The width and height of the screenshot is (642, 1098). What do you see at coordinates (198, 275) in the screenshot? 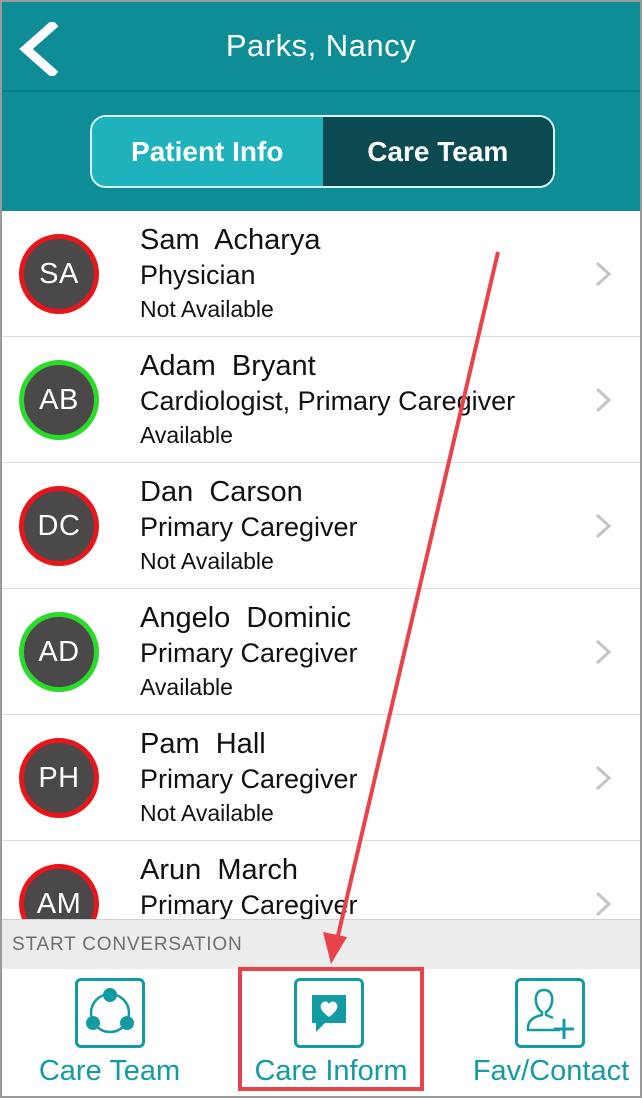
I see `member-role: Physician` at bounding box center [198, 275].